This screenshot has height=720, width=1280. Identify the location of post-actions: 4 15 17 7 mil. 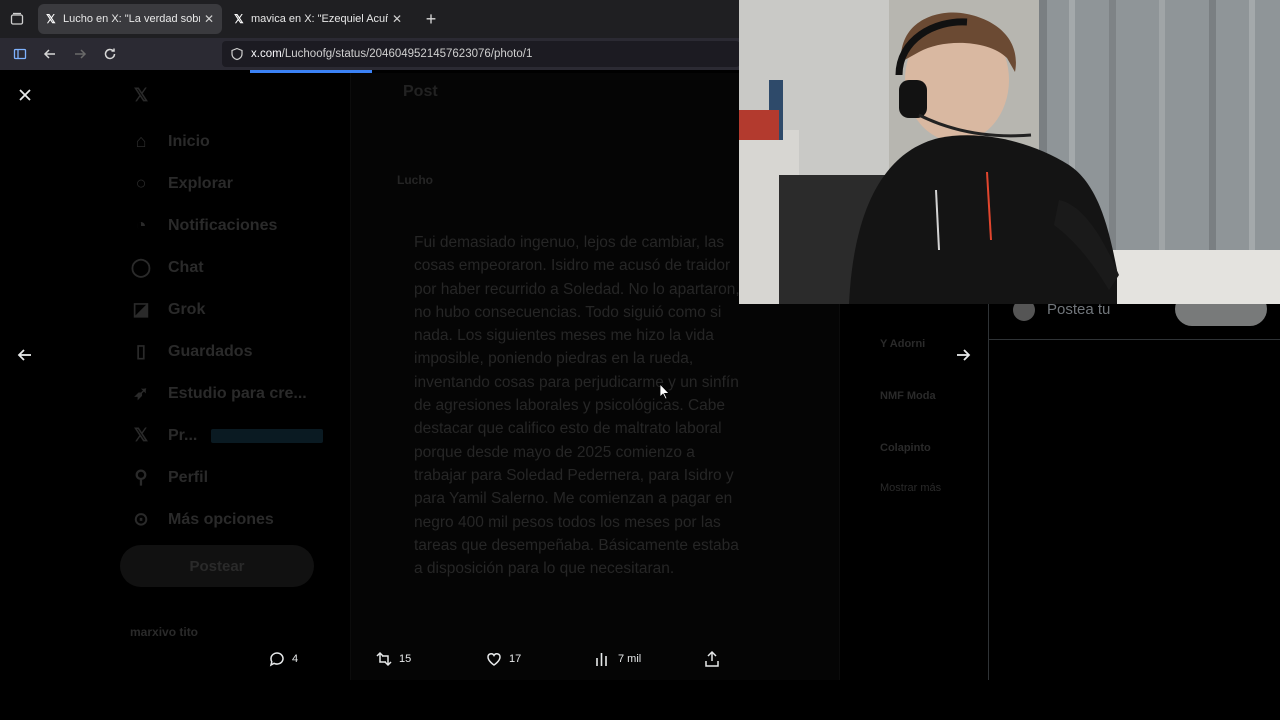
(494, 660).